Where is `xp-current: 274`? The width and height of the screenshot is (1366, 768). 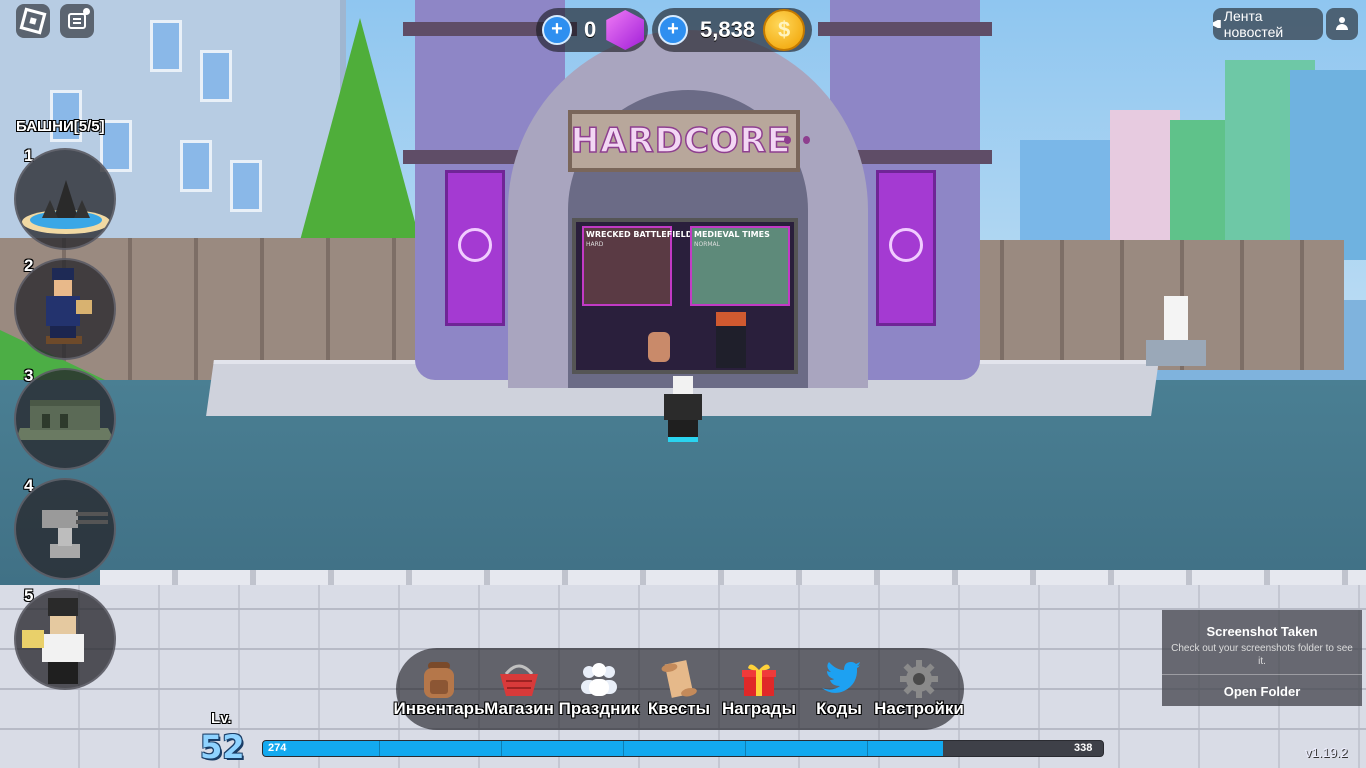 xp-current: 274 is located at coordinates (277, 748).